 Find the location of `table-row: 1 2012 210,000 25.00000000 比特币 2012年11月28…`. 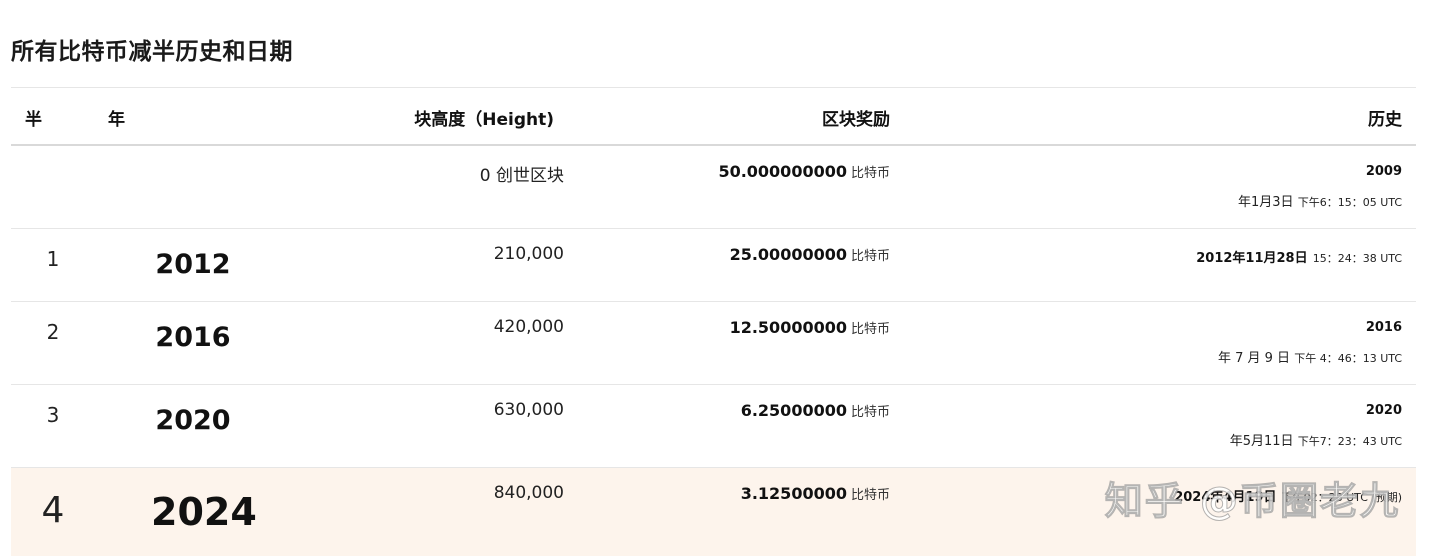

table-row: 1 2012 210,000 25.00000000 比特币 2012年11月28… is located at coordinates (713, 265).